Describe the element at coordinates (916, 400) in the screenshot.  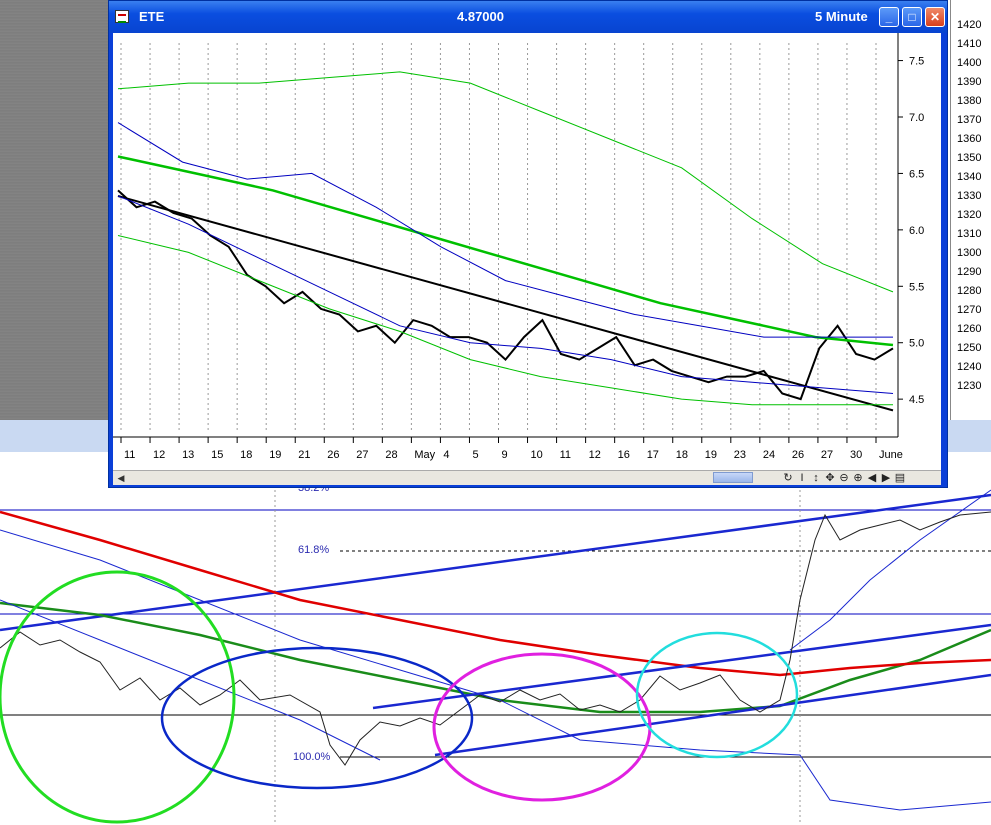
I see `y-tick-label: 4.5` at that location.